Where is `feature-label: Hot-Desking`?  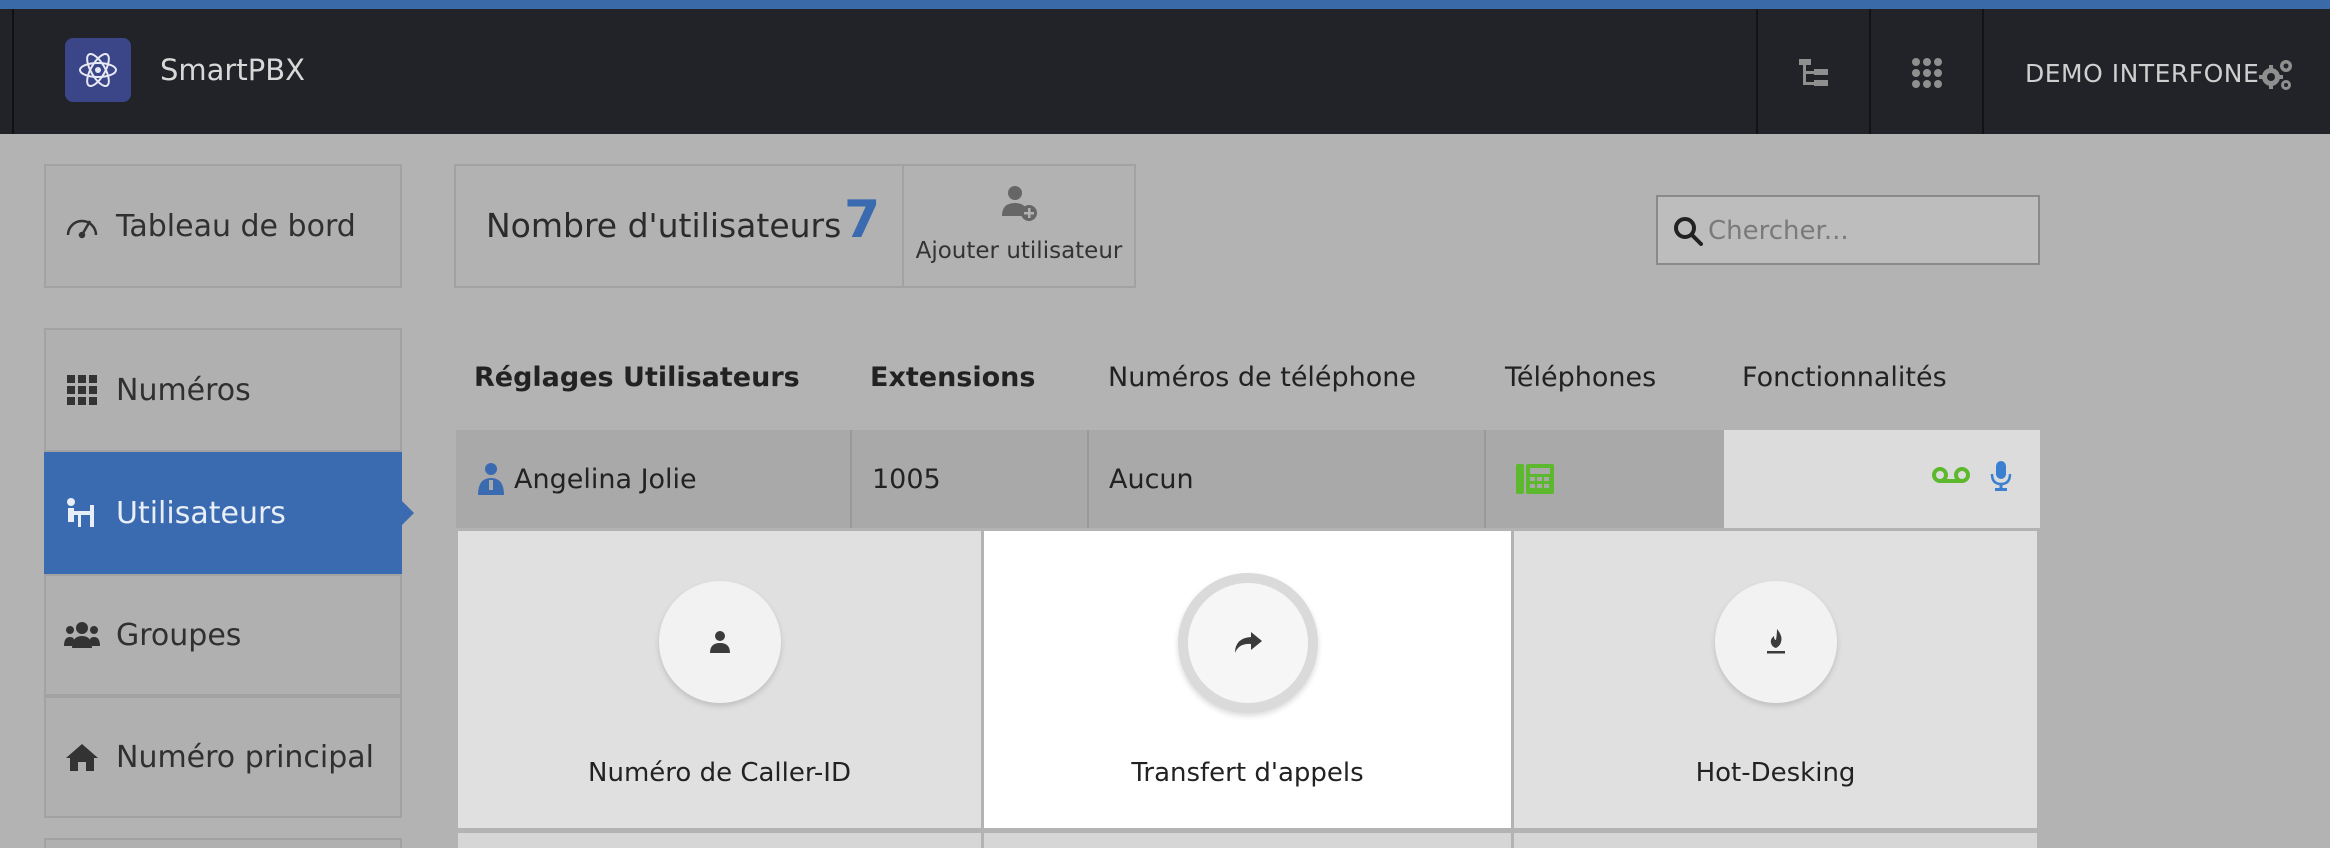
feature-label: Hot-Desking is located at coordinates (1775, 773).